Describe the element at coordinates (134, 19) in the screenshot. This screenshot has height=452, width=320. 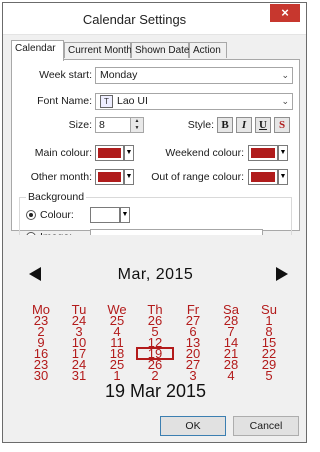
I see `window-title: Calendar Settings` at that location.